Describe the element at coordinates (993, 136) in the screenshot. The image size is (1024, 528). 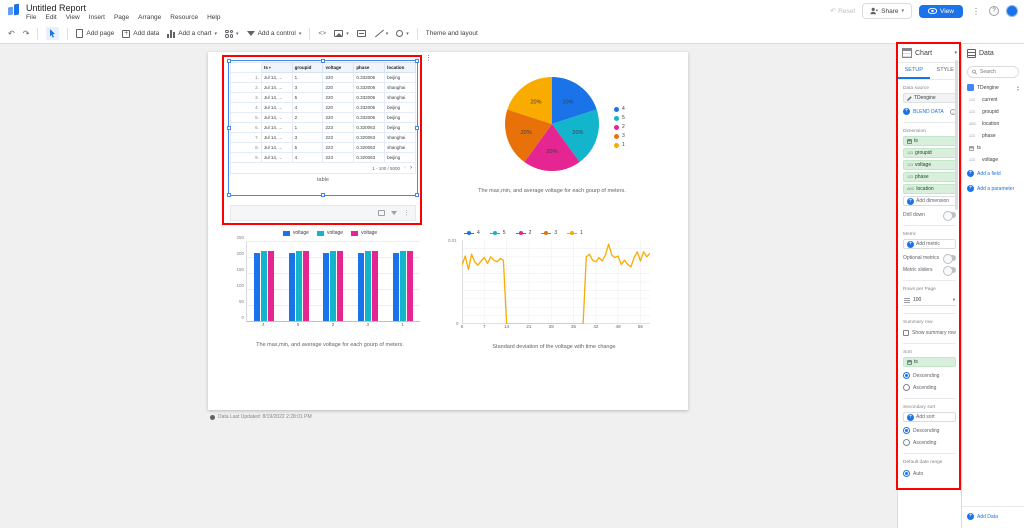
I see `field-phase: 123 phase` at that location.